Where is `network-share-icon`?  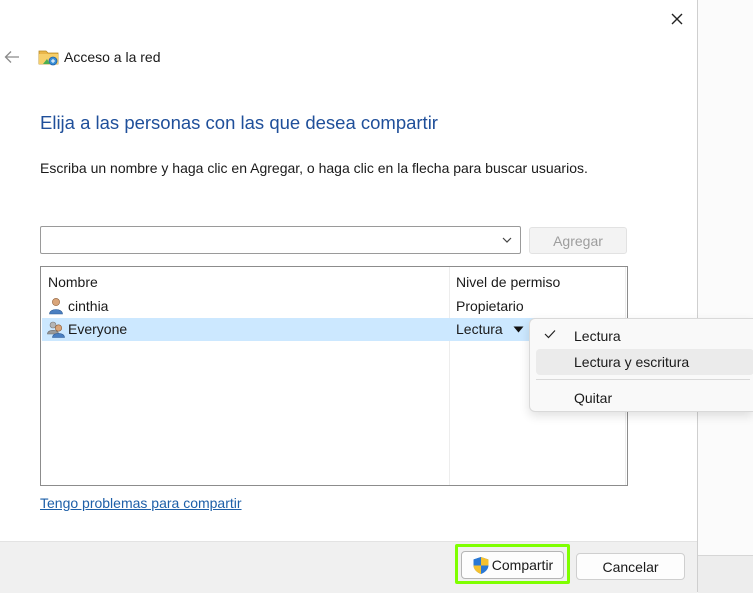
network-share-icon is located at coordinates (48, 58).